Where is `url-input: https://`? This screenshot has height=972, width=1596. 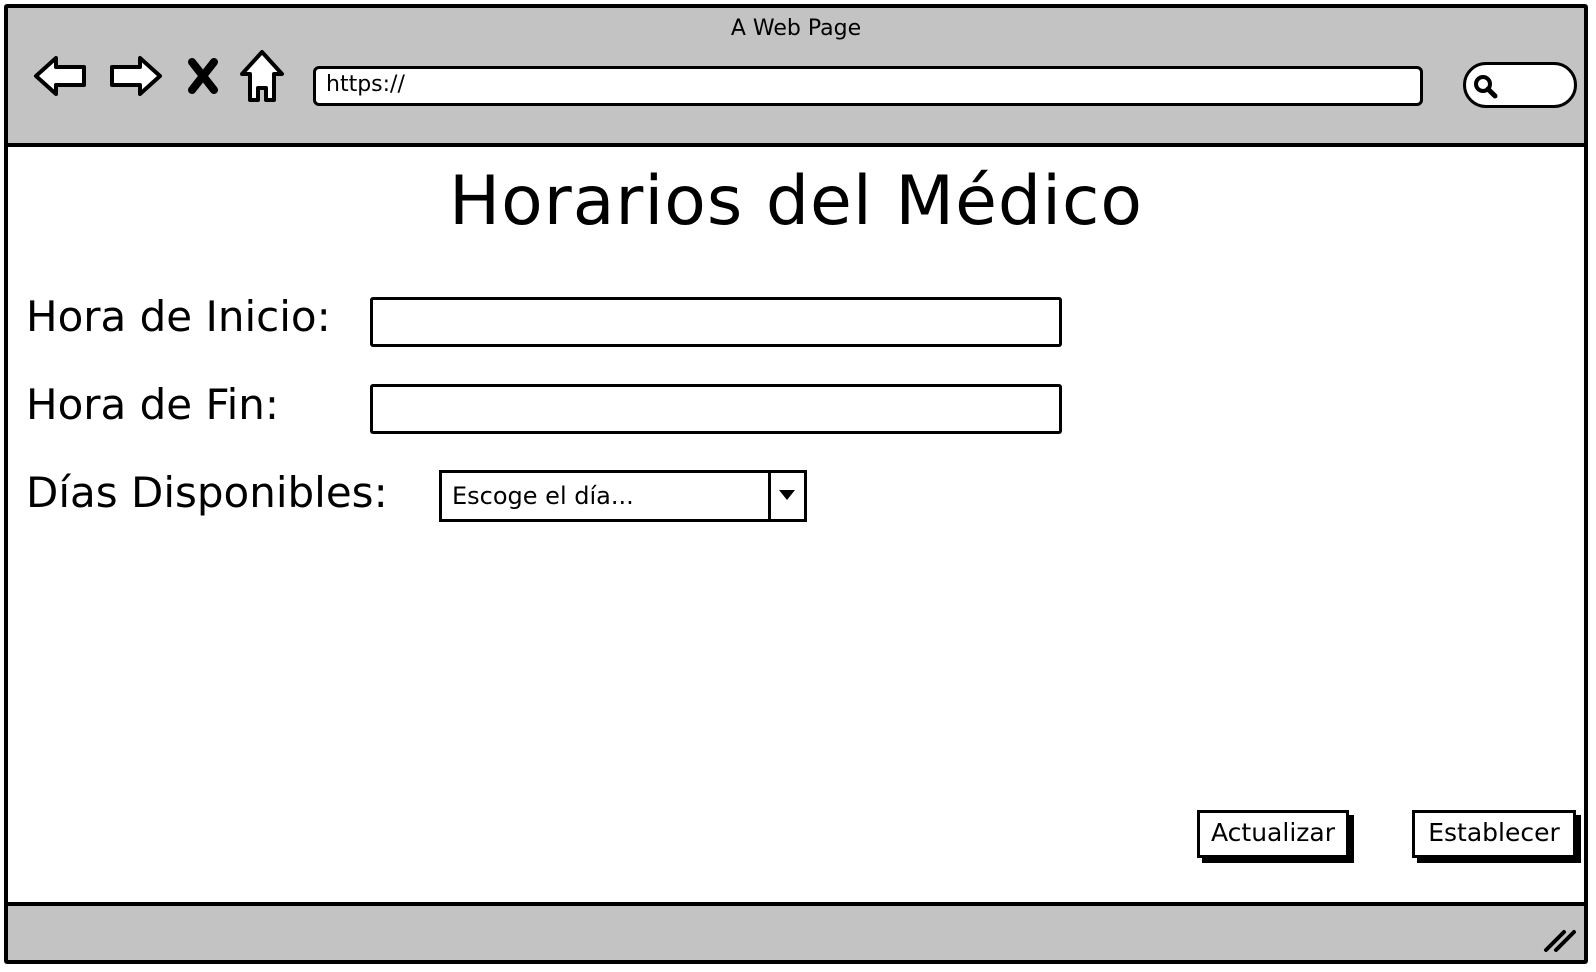
url-input: https:// is located at coordinates (868, 86).